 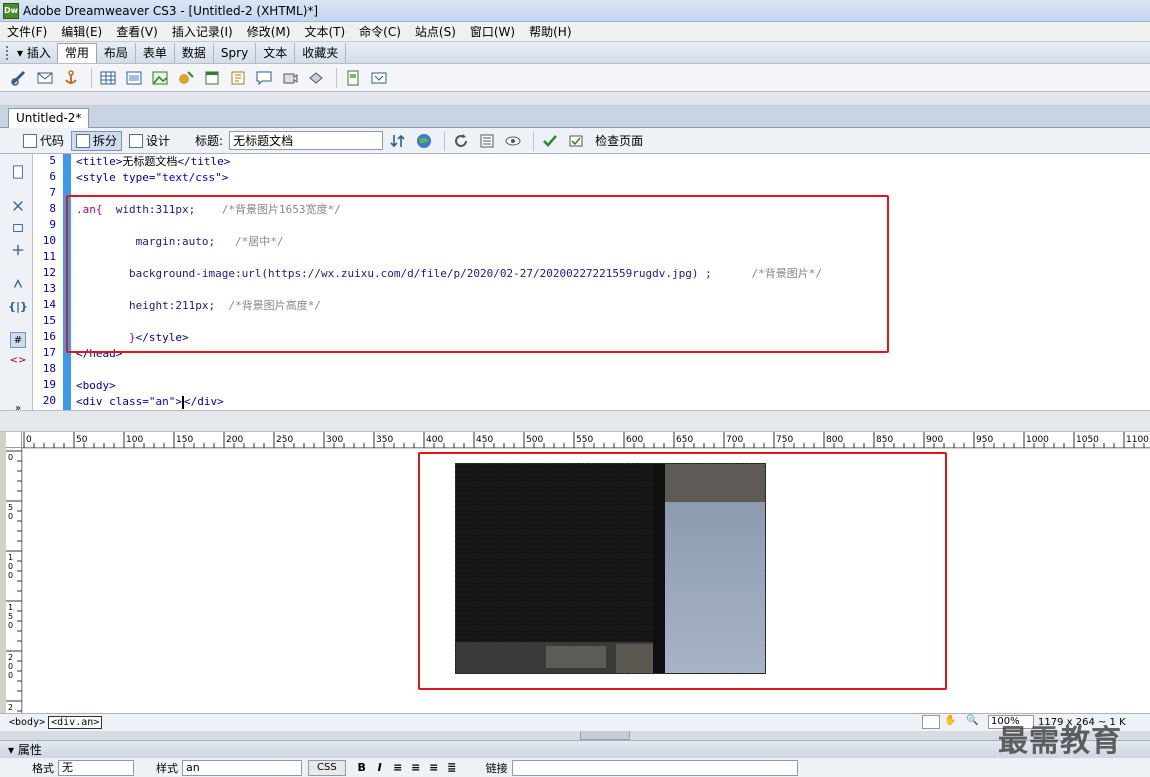 What do you see at coordinates (18, 306) in the screenshot?
I see `balance-braces-icon: {|}` at bounding box center [18, 306].